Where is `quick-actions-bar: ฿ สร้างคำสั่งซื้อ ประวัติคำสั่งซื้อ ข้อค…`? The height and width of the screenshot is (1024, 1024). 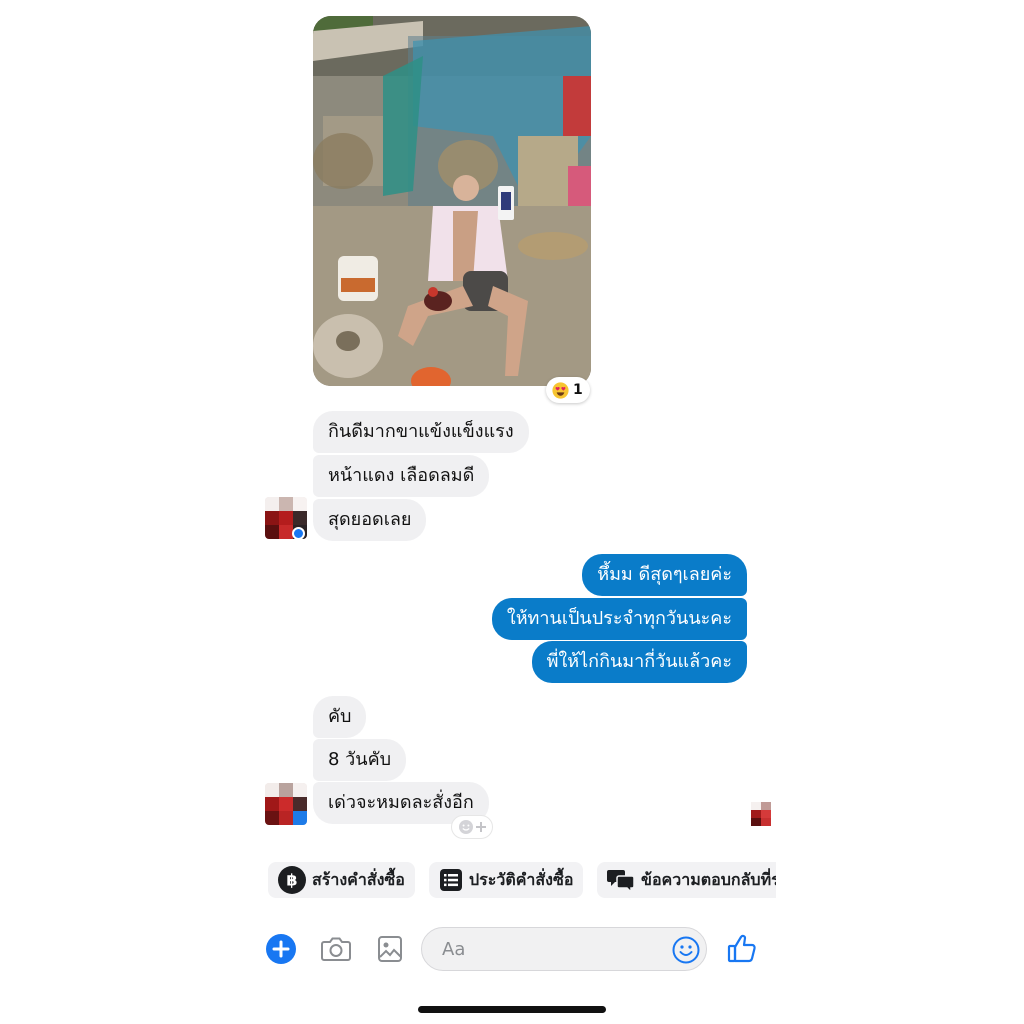 quick-actions-bar: ฿ สร้างคำสั่งซื้อ ประวัติคำสั่งซื้อ ข้อค… is located at coordinates (522, 880).